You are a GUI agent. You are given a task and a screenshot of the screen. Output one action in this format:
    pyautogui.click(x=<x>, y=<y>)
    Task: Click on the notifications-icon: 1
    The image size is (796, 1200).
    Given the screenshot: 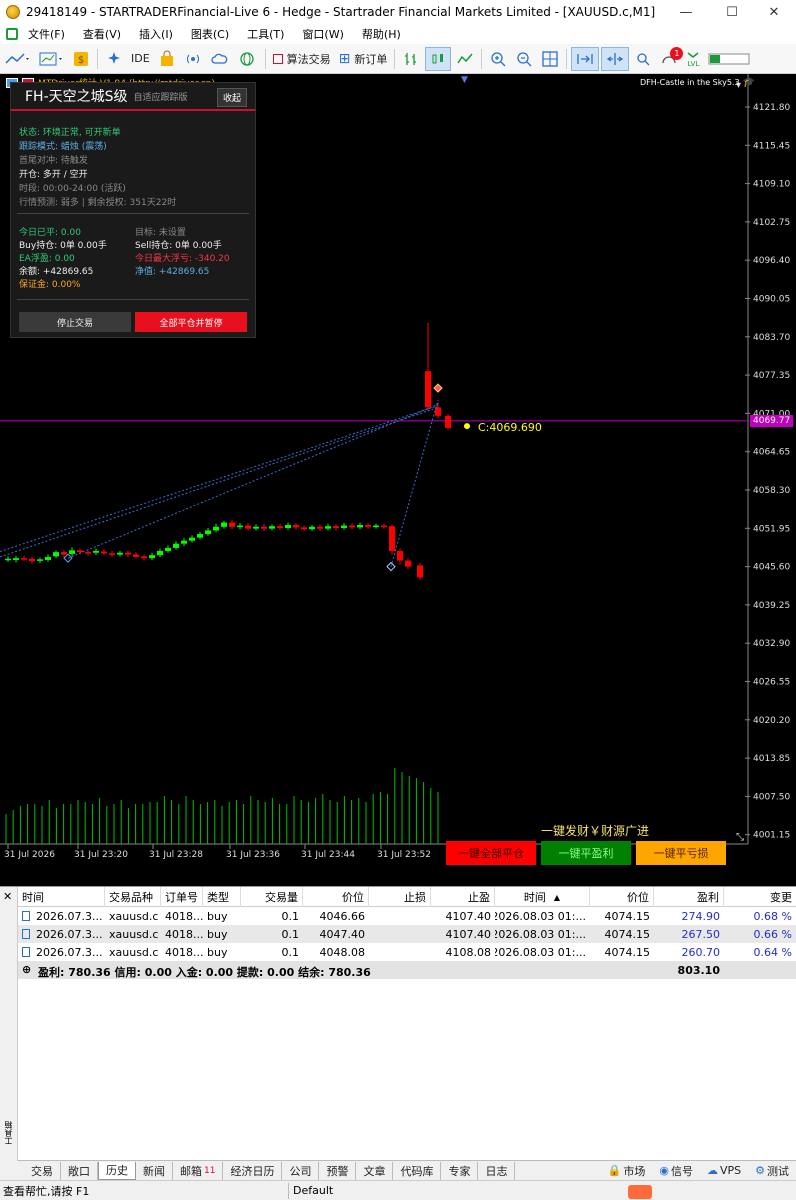 What is the action you would take?
    pyautogui.click(x=670, y=58)
    